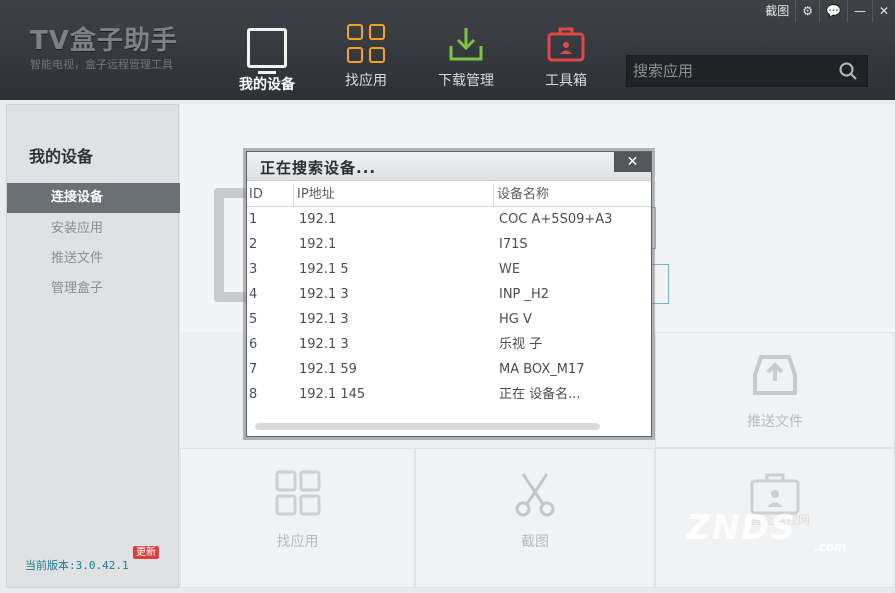 The height and width of the screenshot is (593, 895). Describe the element at coordinates (104, 41) in the screenshot. I see `app-logo-title: TV盒子助手` at that location.